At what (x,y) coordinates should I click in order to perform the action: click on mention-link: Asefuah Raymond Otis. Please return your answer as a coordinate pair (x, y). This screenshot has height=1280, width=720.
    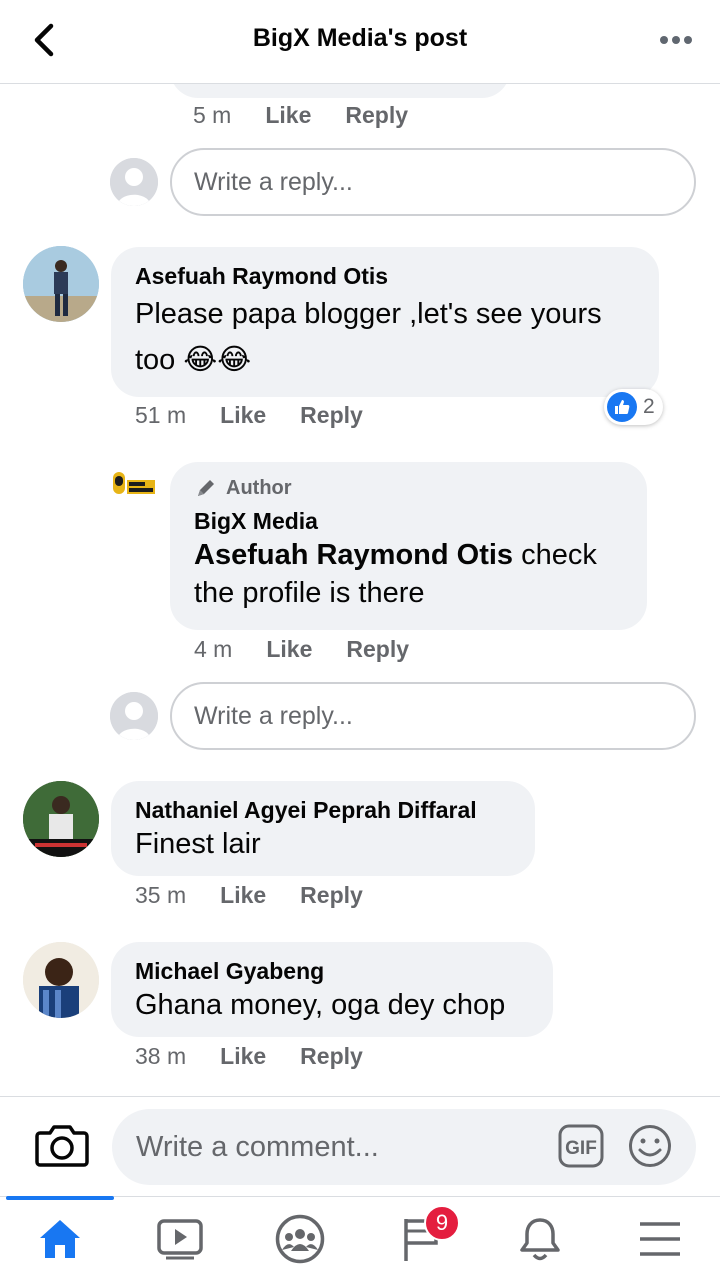
    Looking at the image, I should click on (353, 555).